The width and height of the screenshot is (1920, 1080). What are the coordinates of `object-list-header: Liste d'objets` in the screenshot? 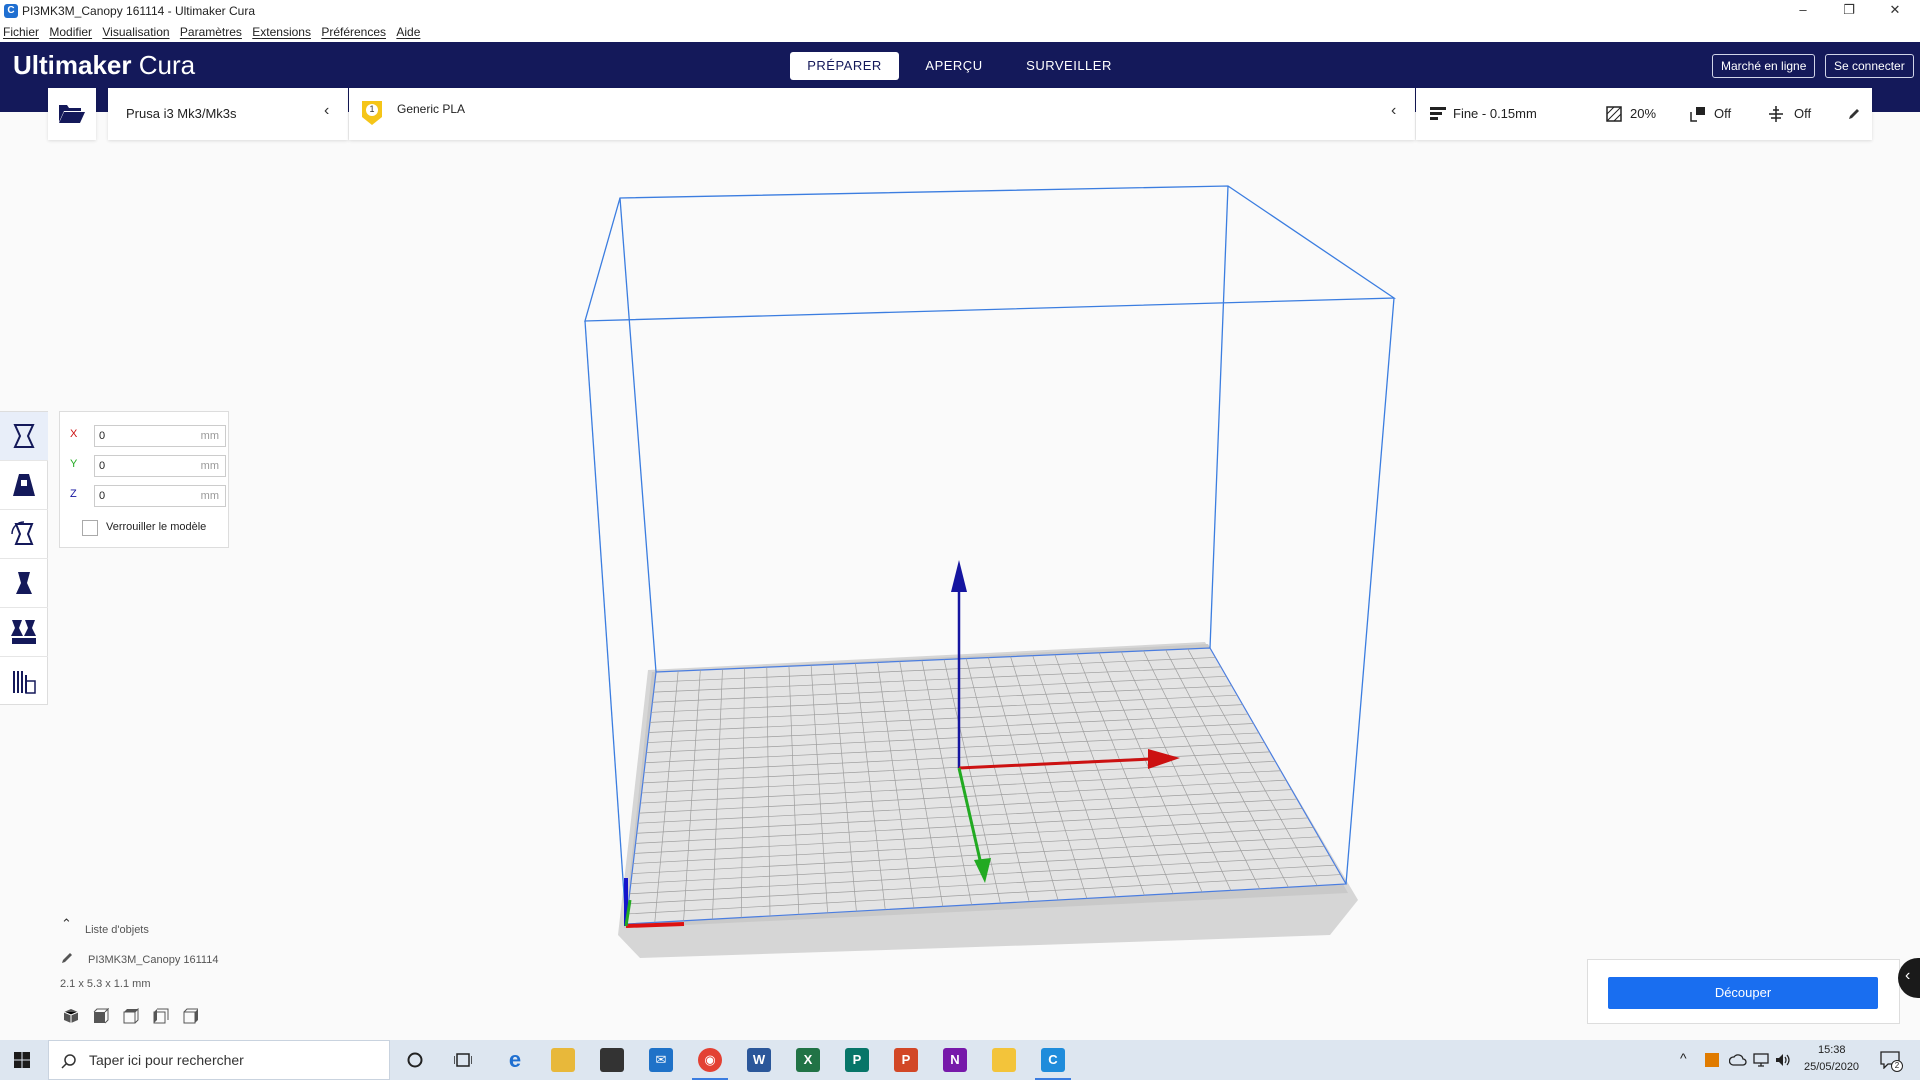 It's located at (117, 930).